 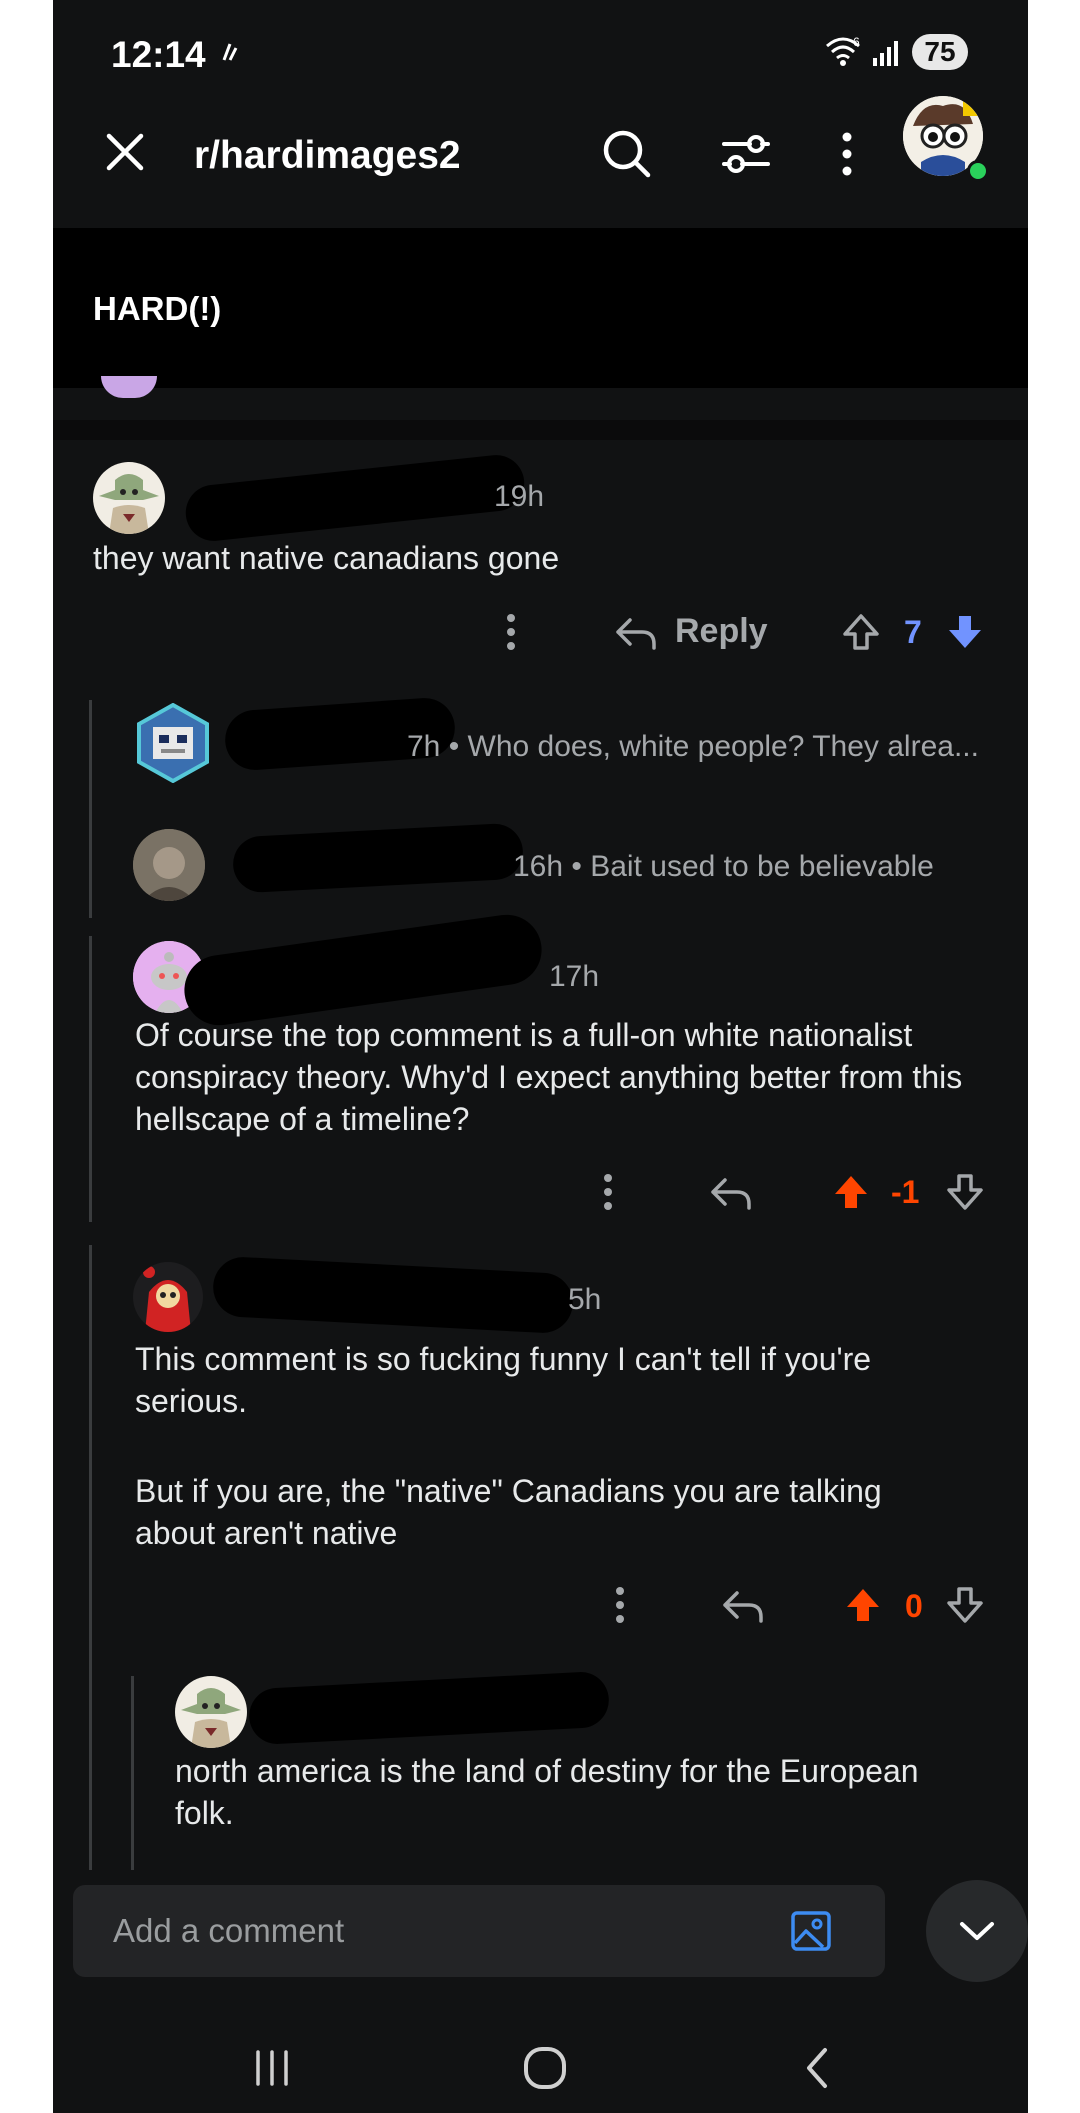 I want to click on subreddit-title: r/hardimages2, so click(x=327, y=156).